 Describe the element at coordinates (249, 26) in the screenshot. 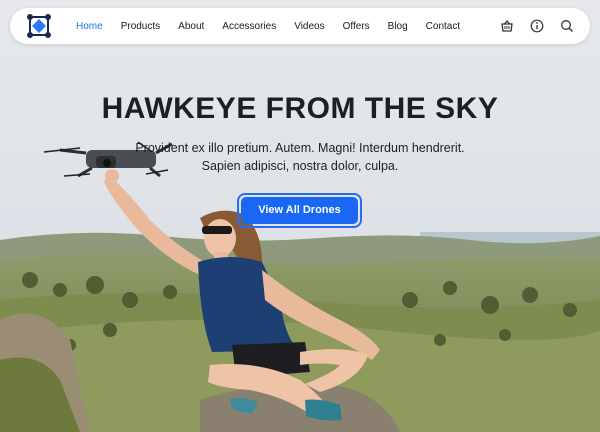

I see `nav-link-accessories: Accessories` at that location.